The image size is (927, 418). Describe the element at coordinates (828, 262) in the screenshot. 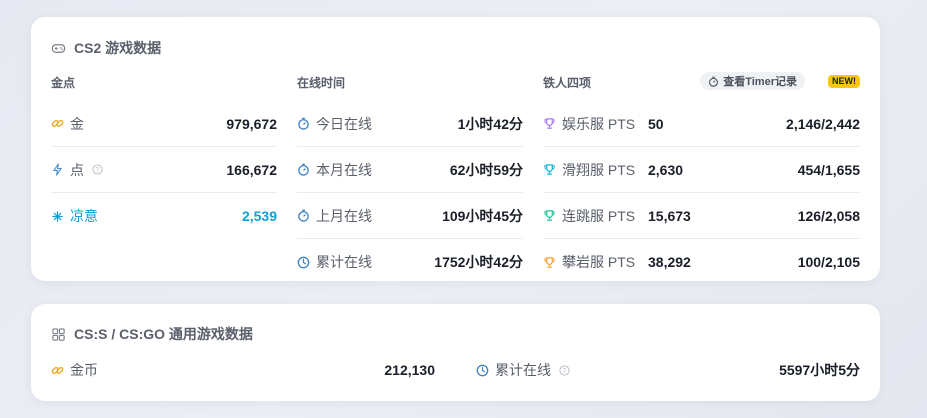

I see `iron-climb-rank: 100/2,105` at that location.